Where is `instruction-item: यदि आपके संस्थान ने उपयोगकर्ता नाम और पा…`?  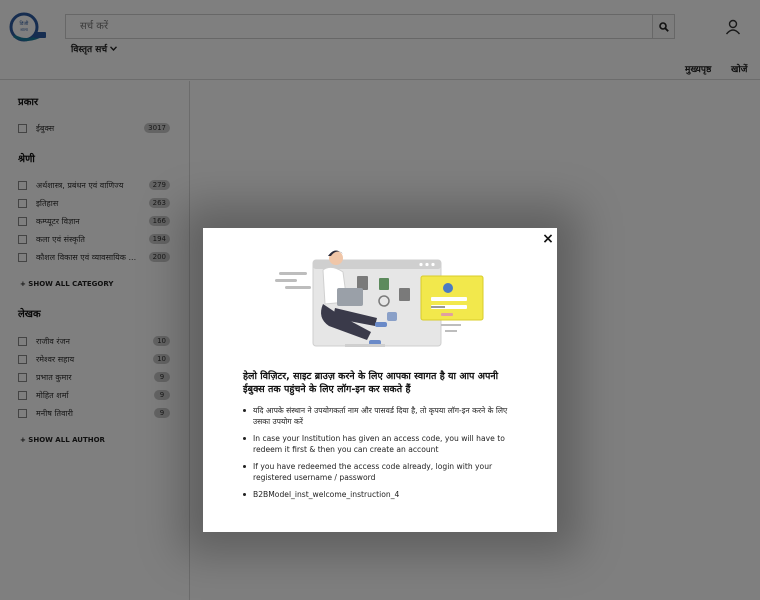 instruction-item: यदि आपके संस्थान ने उपयोगकर्ता नाम और पा… is located at coordinates (382, 416).